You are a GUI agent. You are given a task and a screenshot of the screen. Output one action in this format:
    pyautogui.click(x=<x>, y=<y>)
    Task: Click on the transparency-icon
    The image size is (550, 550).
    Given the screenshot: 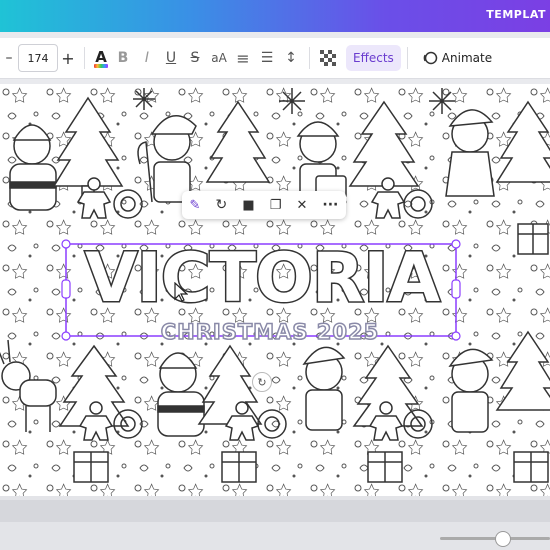 What is the action you would take?
    pyautogui.click(x=328, y=58)
    